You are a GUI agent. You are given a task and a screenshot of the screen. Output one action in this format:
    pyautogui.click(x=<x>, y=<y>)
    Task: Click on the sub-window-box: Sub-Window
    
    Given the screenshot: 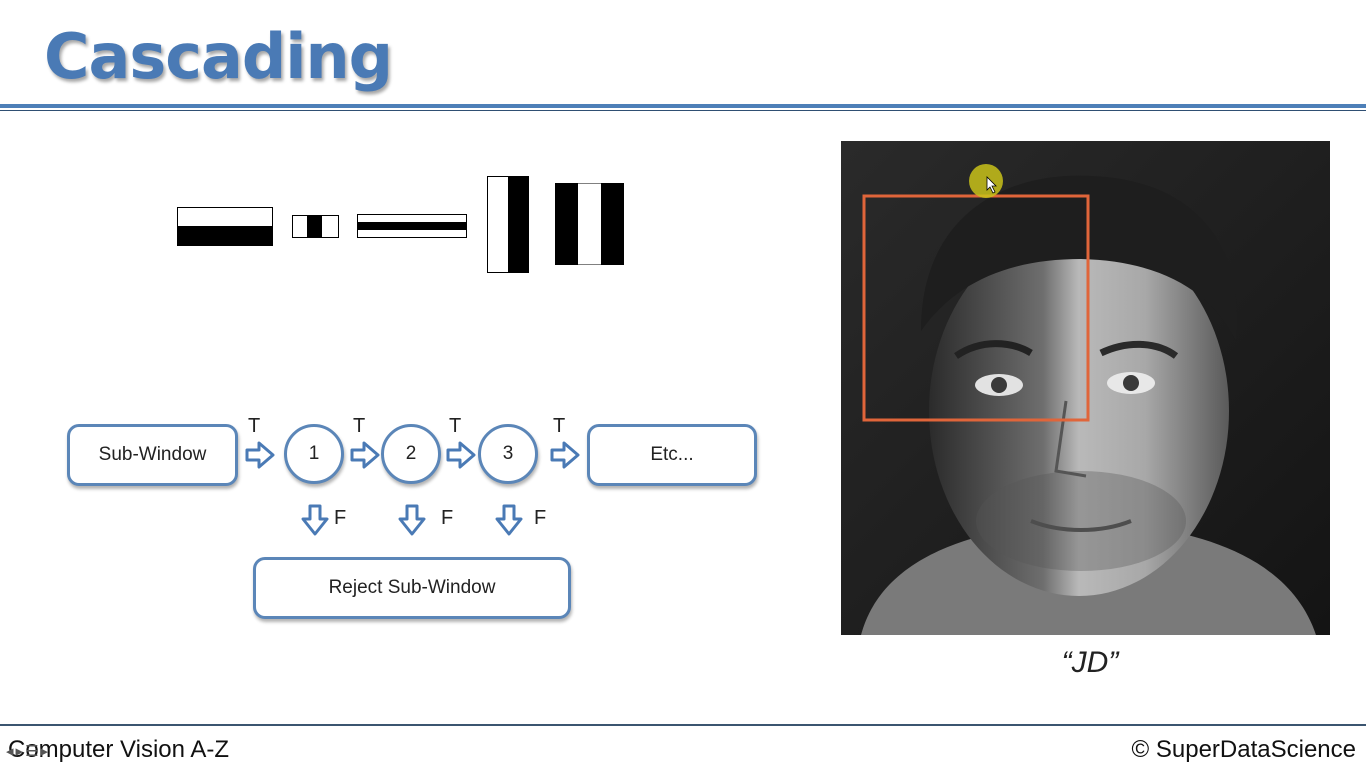 What is the action you would take?
    pyautogui.click(x=152, y=455)
    